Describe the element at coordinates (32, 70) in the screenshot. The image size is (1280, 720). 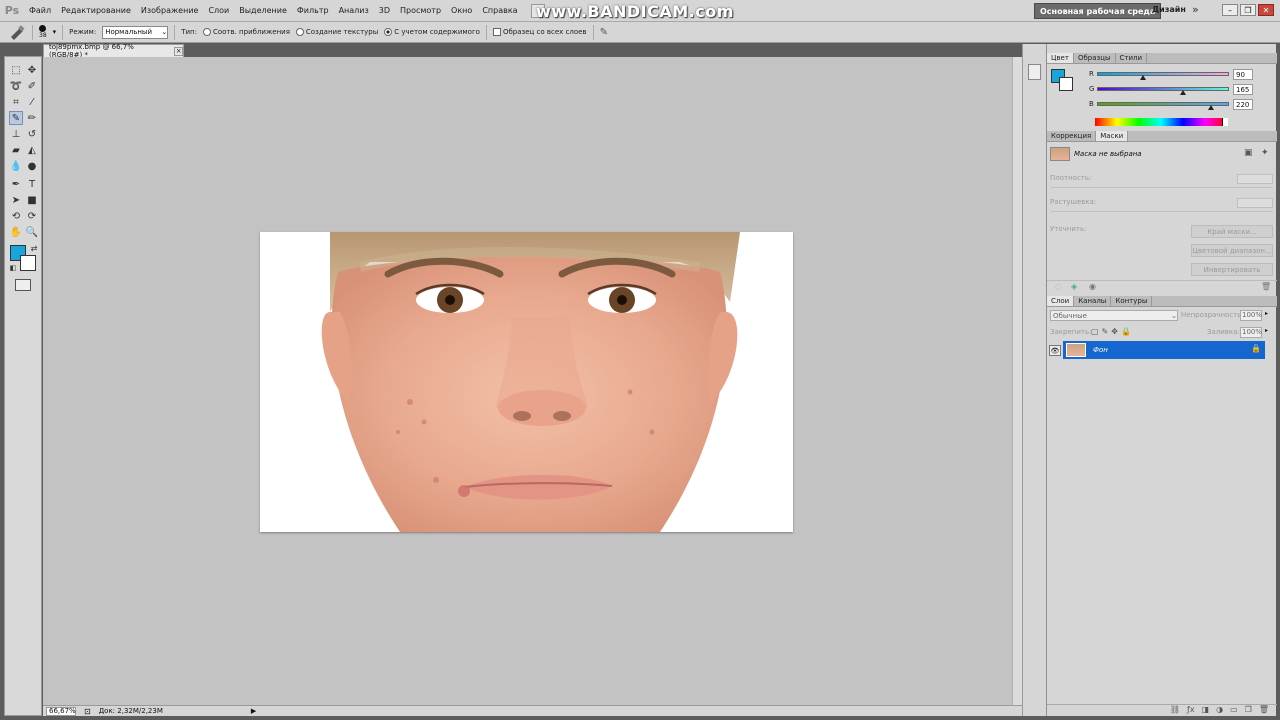
I see `move-tool-icon: ✥` at that location.